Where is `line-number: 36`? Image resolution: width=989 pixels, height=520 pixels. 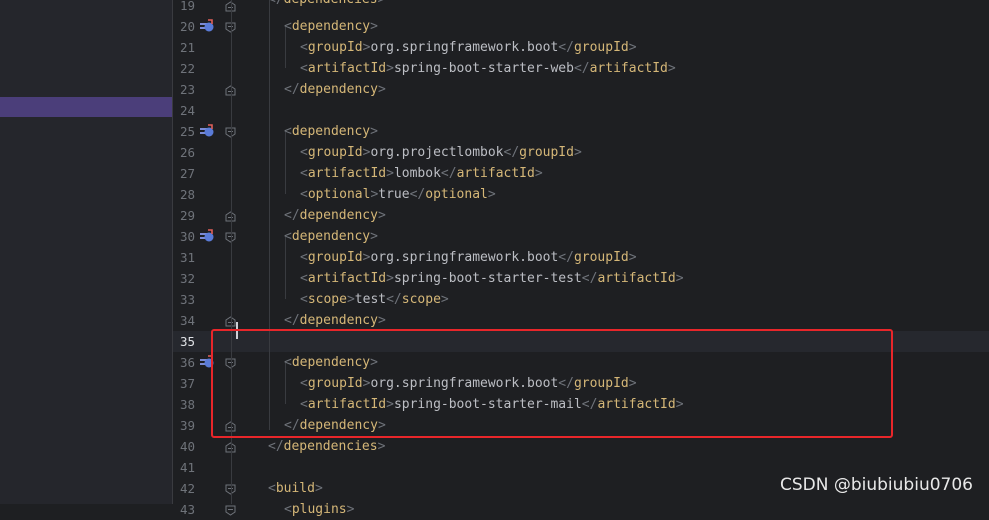 line-number: 36 is located at coordinates (184, 362).